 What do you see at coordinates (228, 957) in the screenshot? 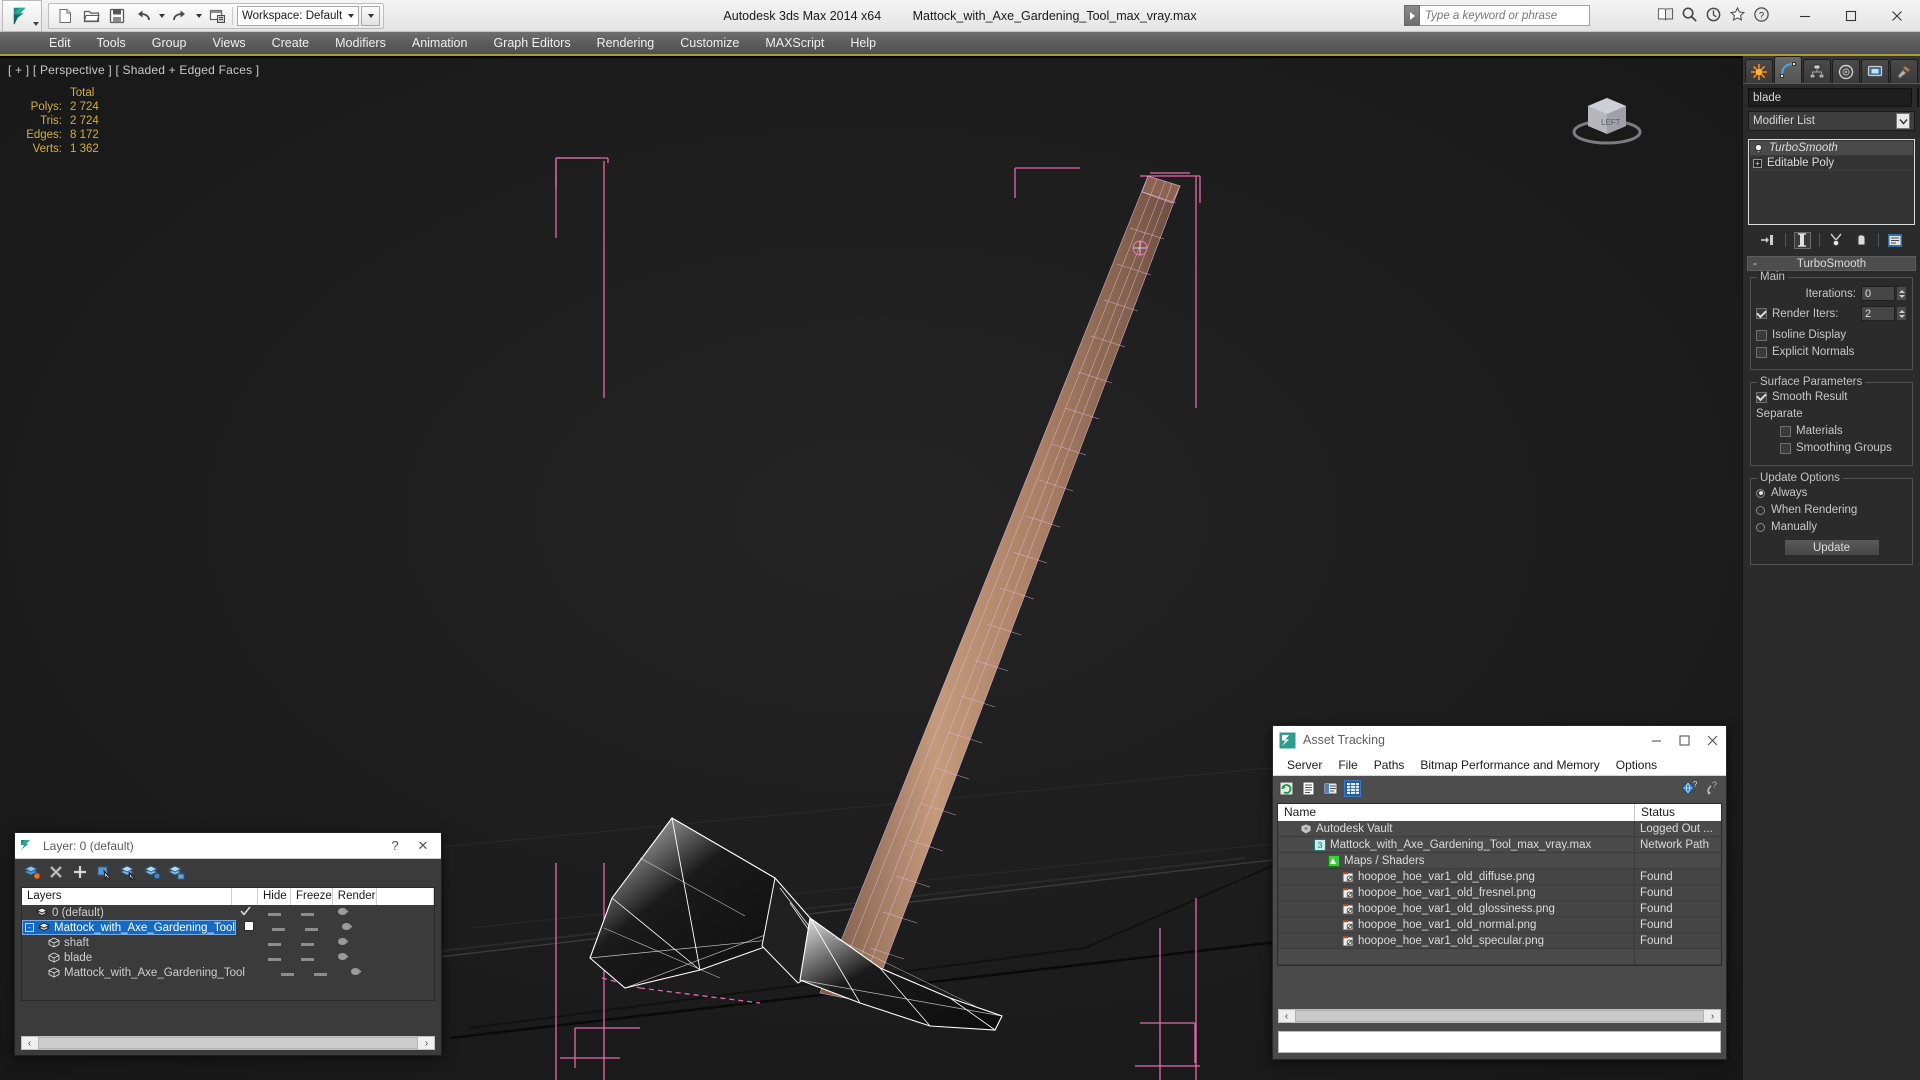
I see `table-row: blade` at bounding box center [228, 957].